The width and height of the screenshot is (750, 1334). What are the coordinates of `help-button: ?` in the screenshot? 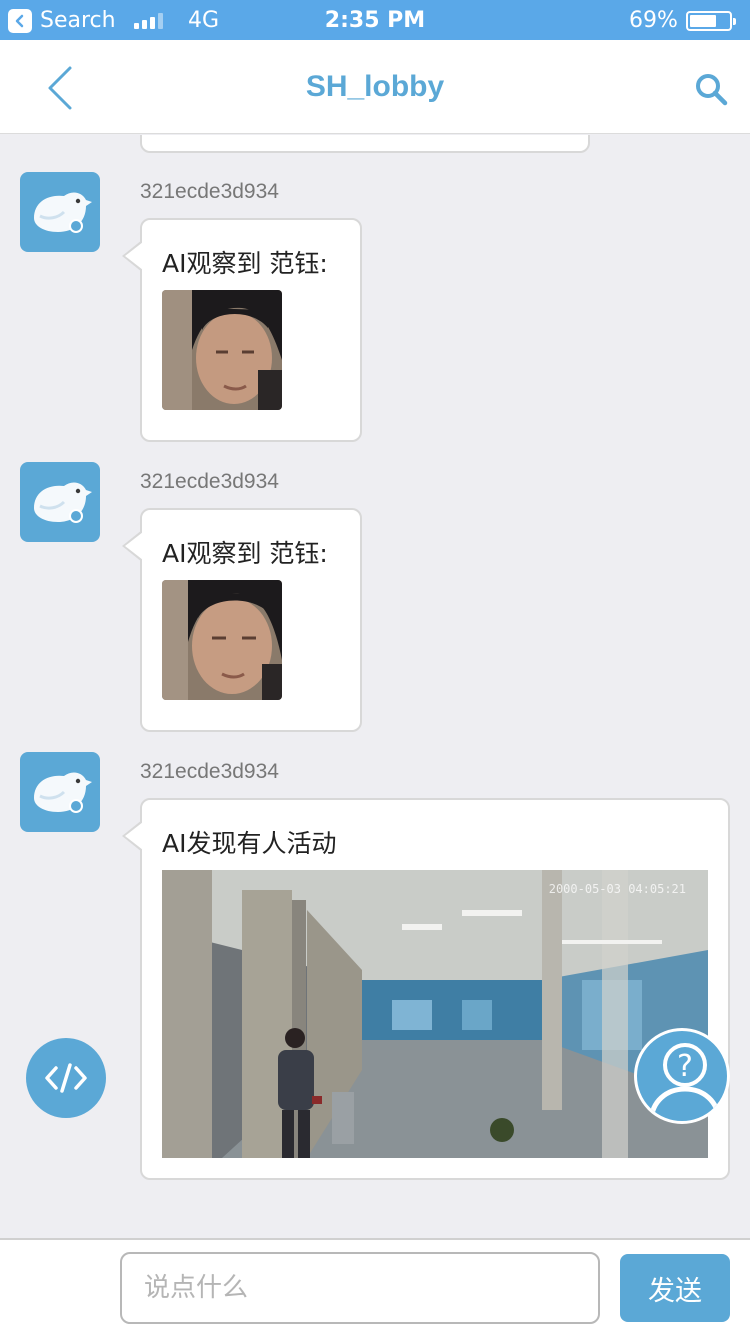 It's located at (682, 1076).